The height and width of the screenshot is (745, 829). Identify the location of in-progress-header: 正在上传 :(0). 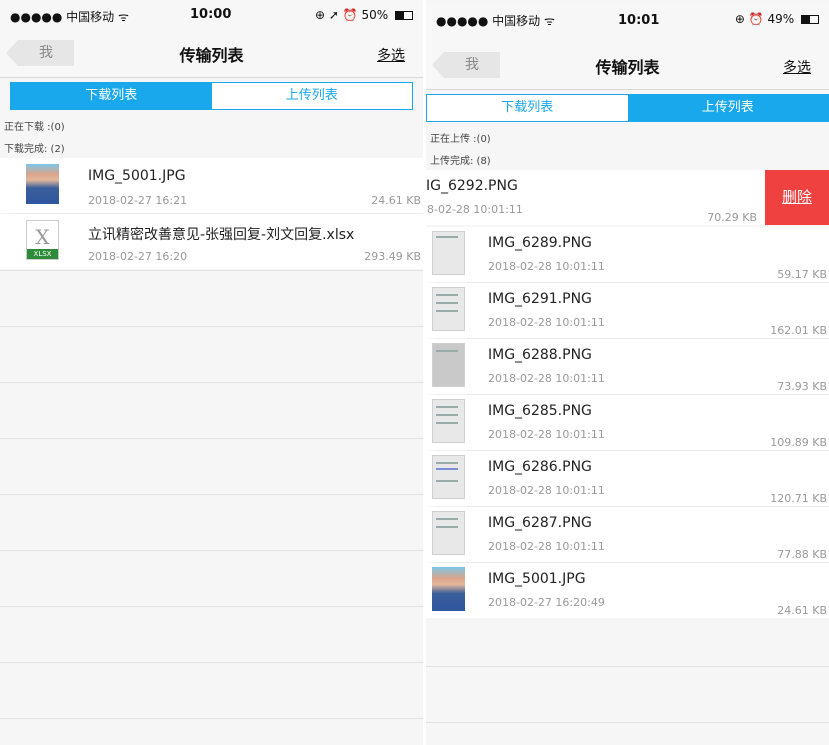
(460, 139).